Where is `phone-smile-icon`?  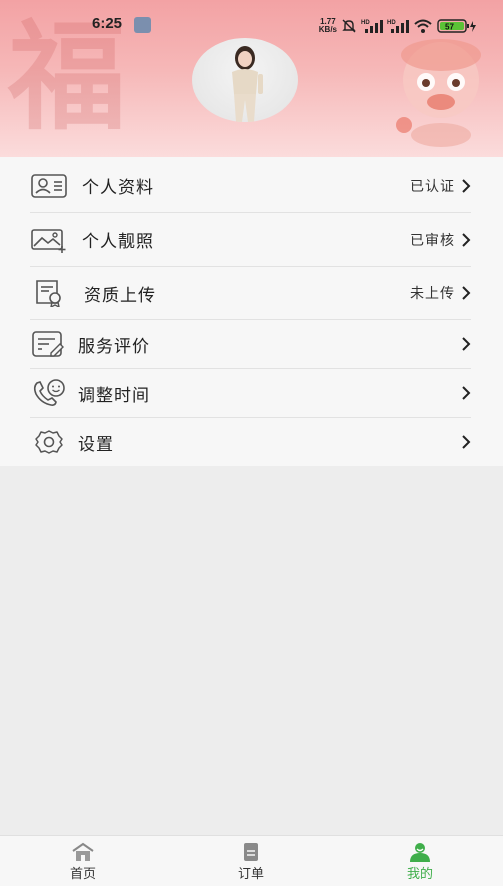 phone-smile-icon is located at coordinates (49, 393).